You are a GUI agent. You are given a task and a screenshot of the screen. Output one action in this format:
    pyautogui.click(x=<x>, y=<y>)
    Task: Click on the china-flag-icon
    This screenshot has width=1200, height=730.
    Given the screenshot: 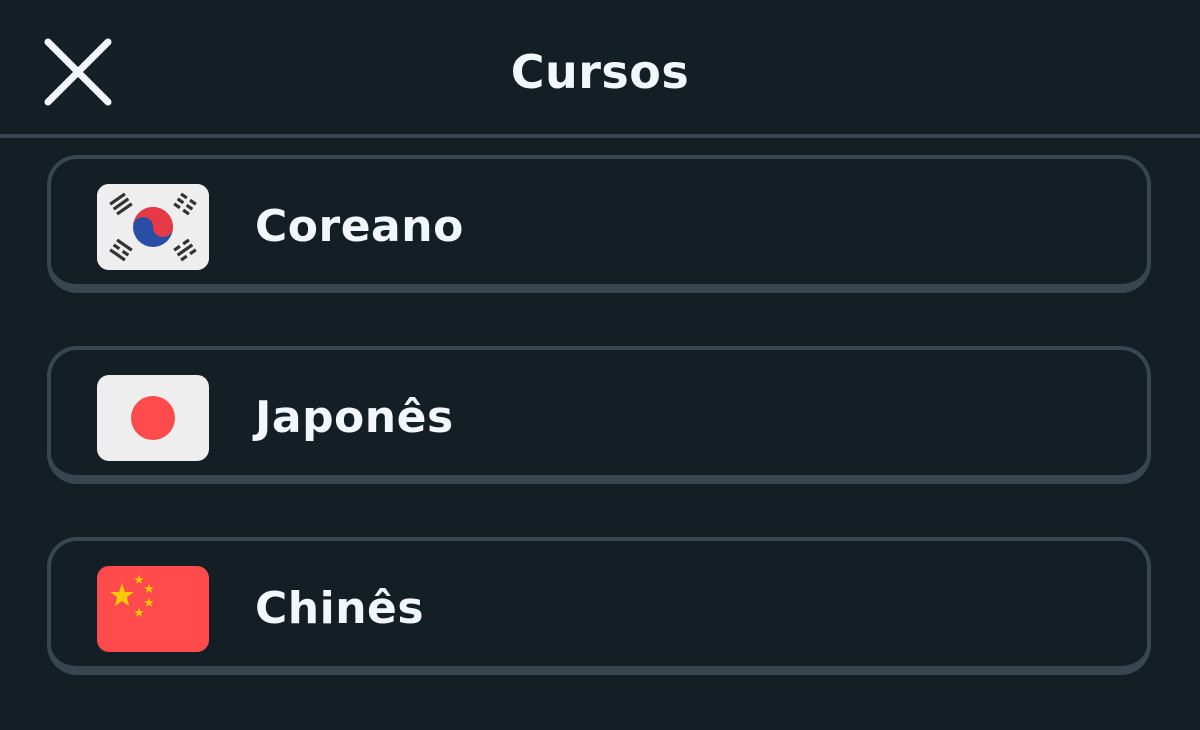 What is the action you would take?
    pyautogui.click(x=153, y=609)
    